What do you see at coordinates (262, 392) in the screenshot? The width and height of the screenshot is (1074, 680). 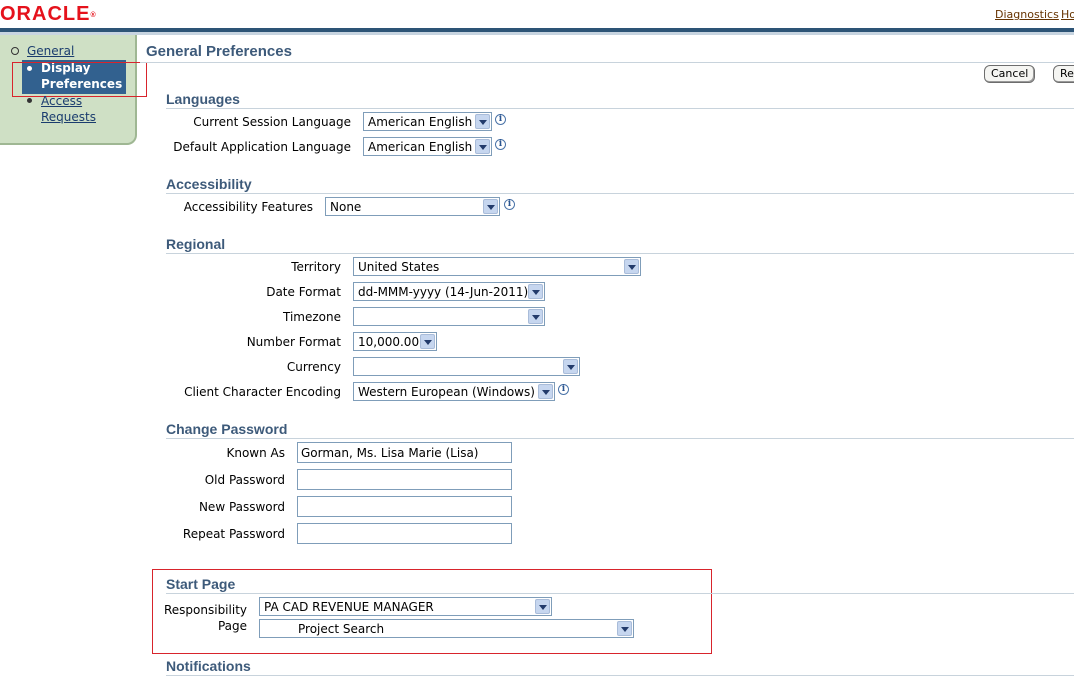 I see `client-character-encoding-label: Client Character Encoding` at bounding box center [262, 392].